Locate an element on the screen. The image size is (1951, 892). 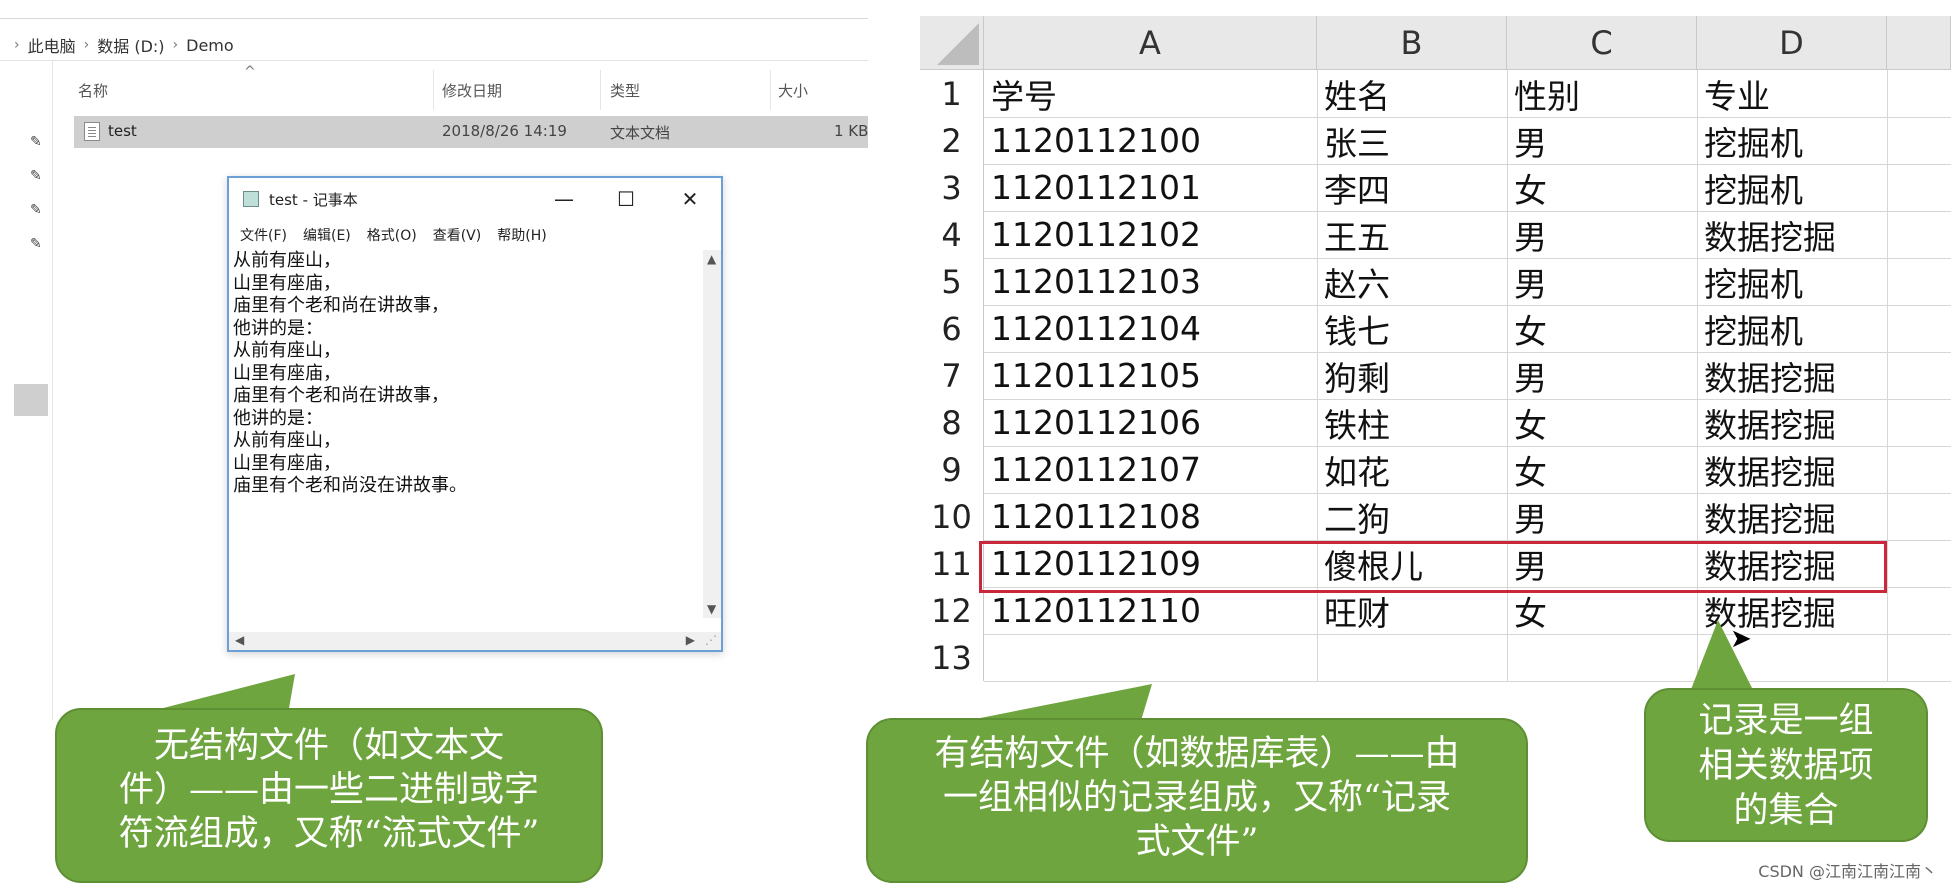
table-cell: 学号 is located at coordinates (1150, 93).